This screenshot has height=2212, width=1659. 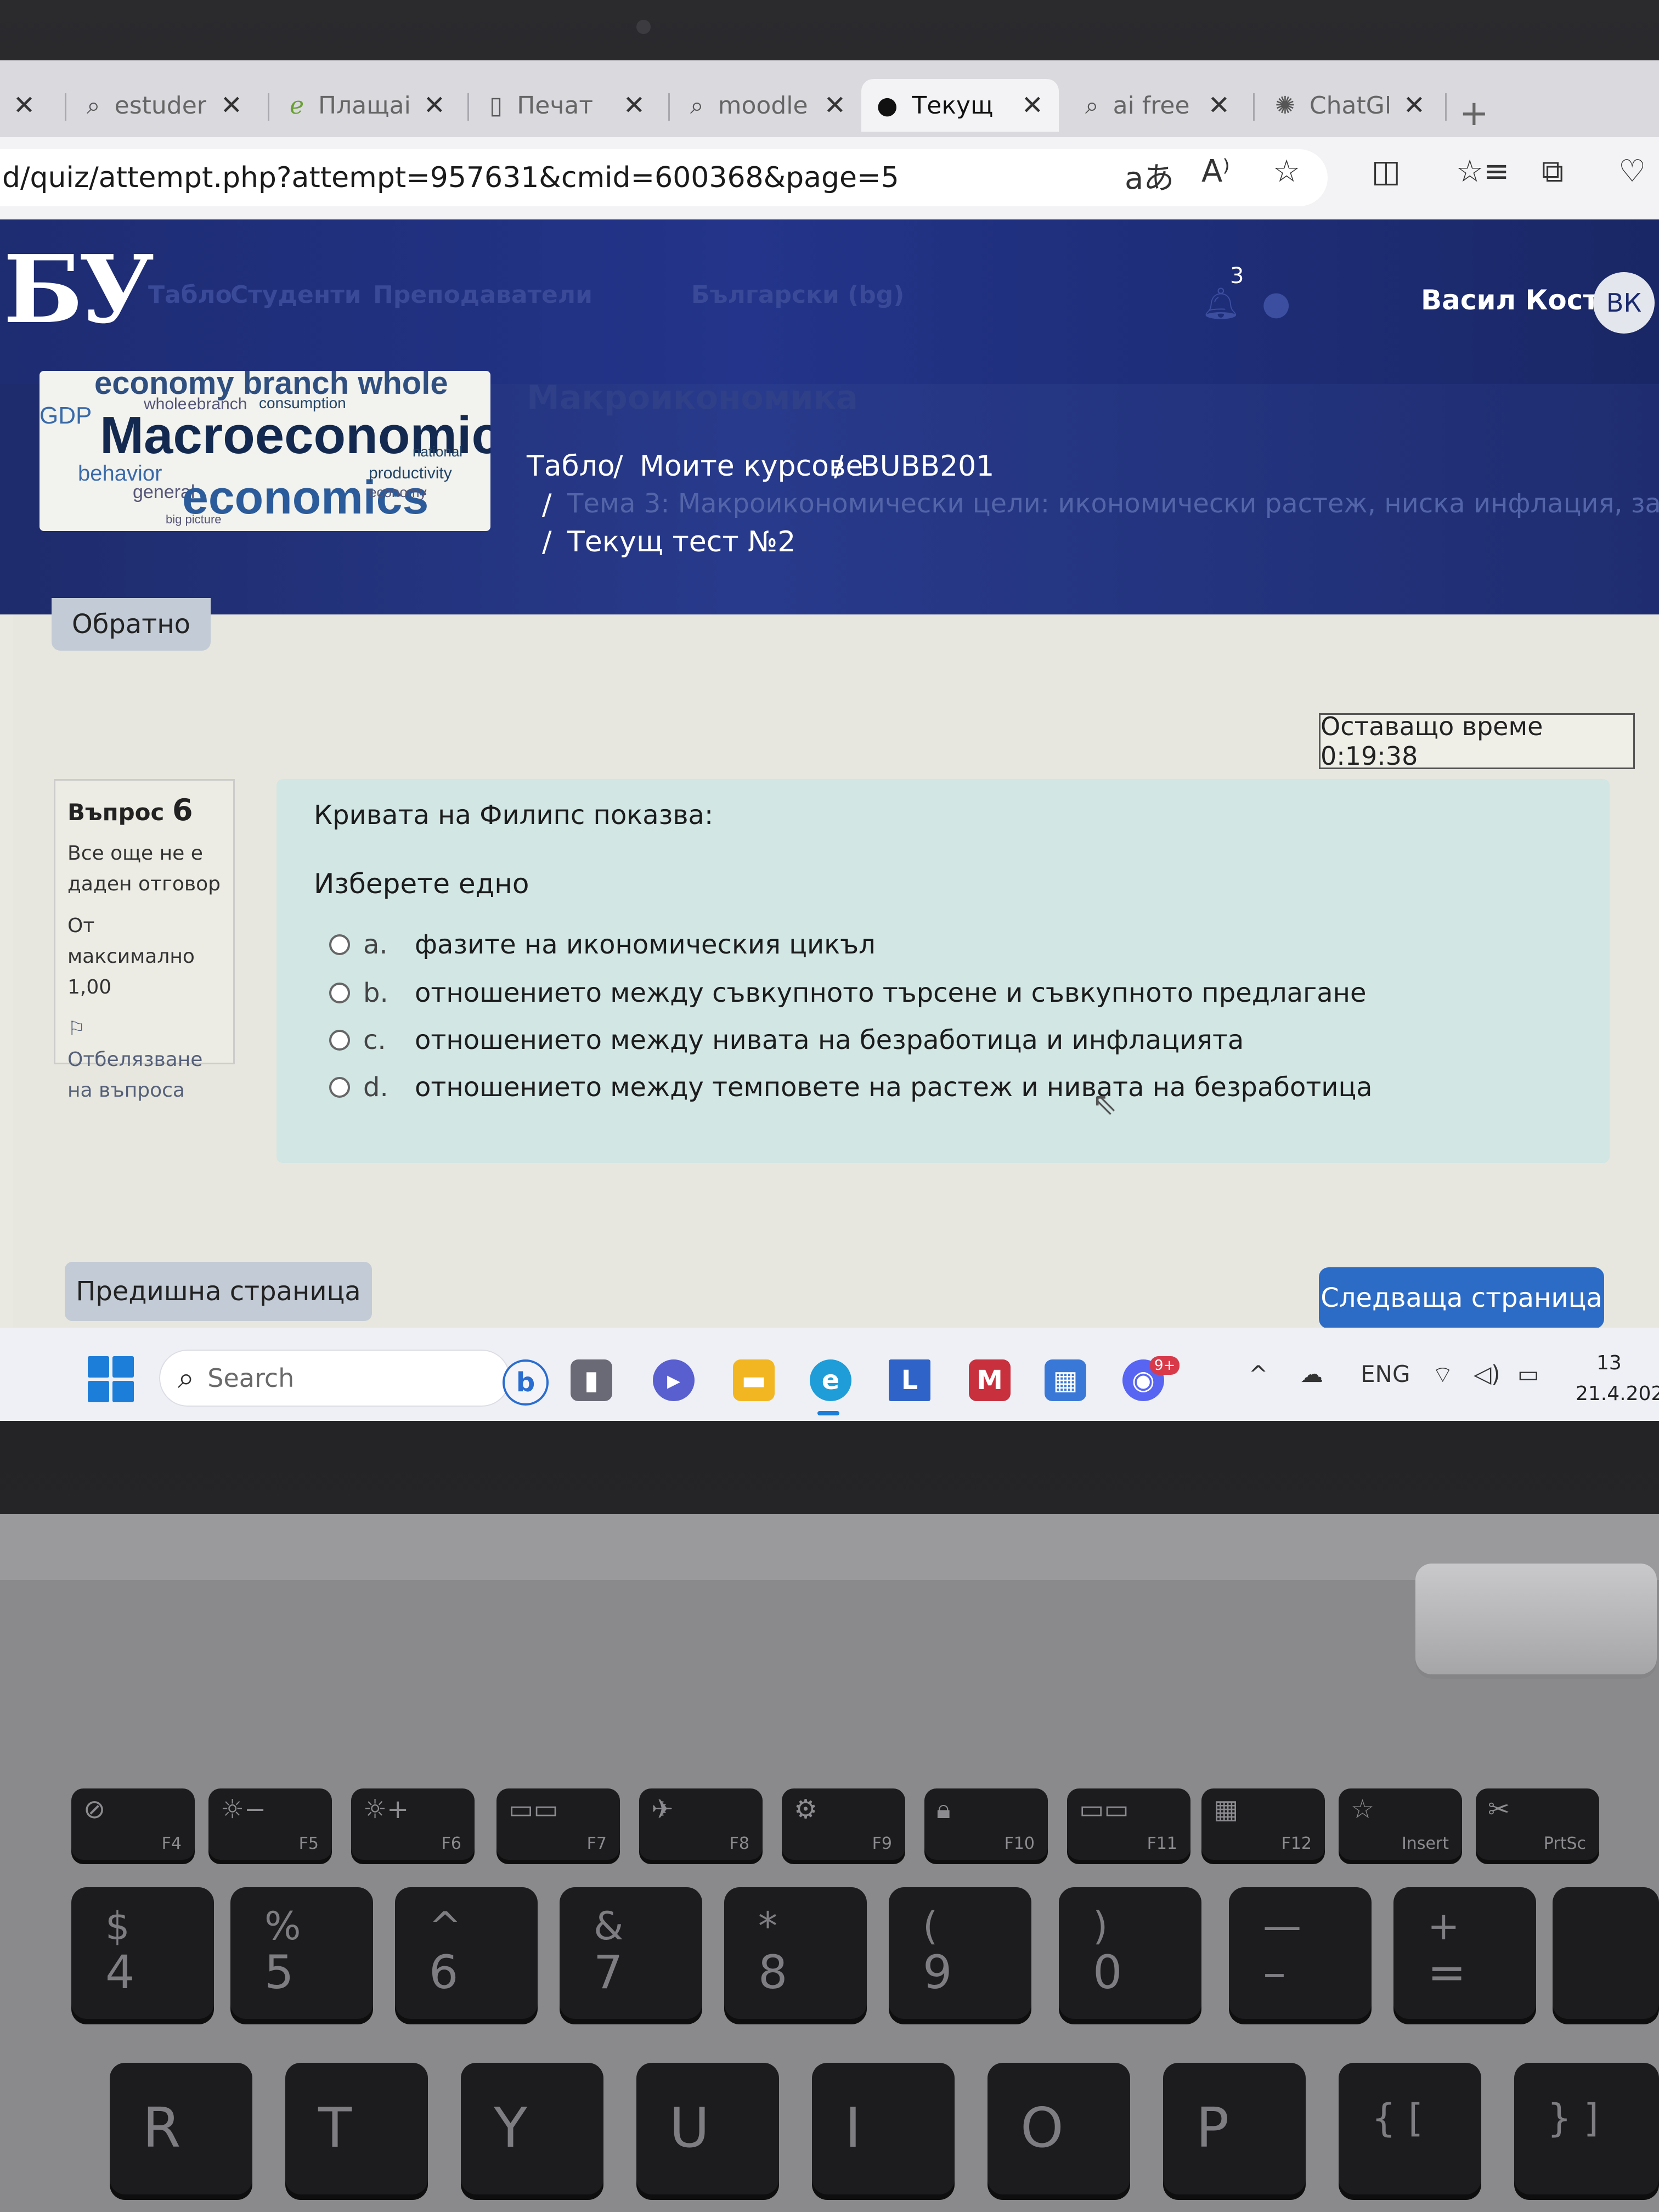 What do you see at coordinates (466, 1953) in the screenshot?
I see `key-6: ^ 6` at bounding box center [466, 1953].